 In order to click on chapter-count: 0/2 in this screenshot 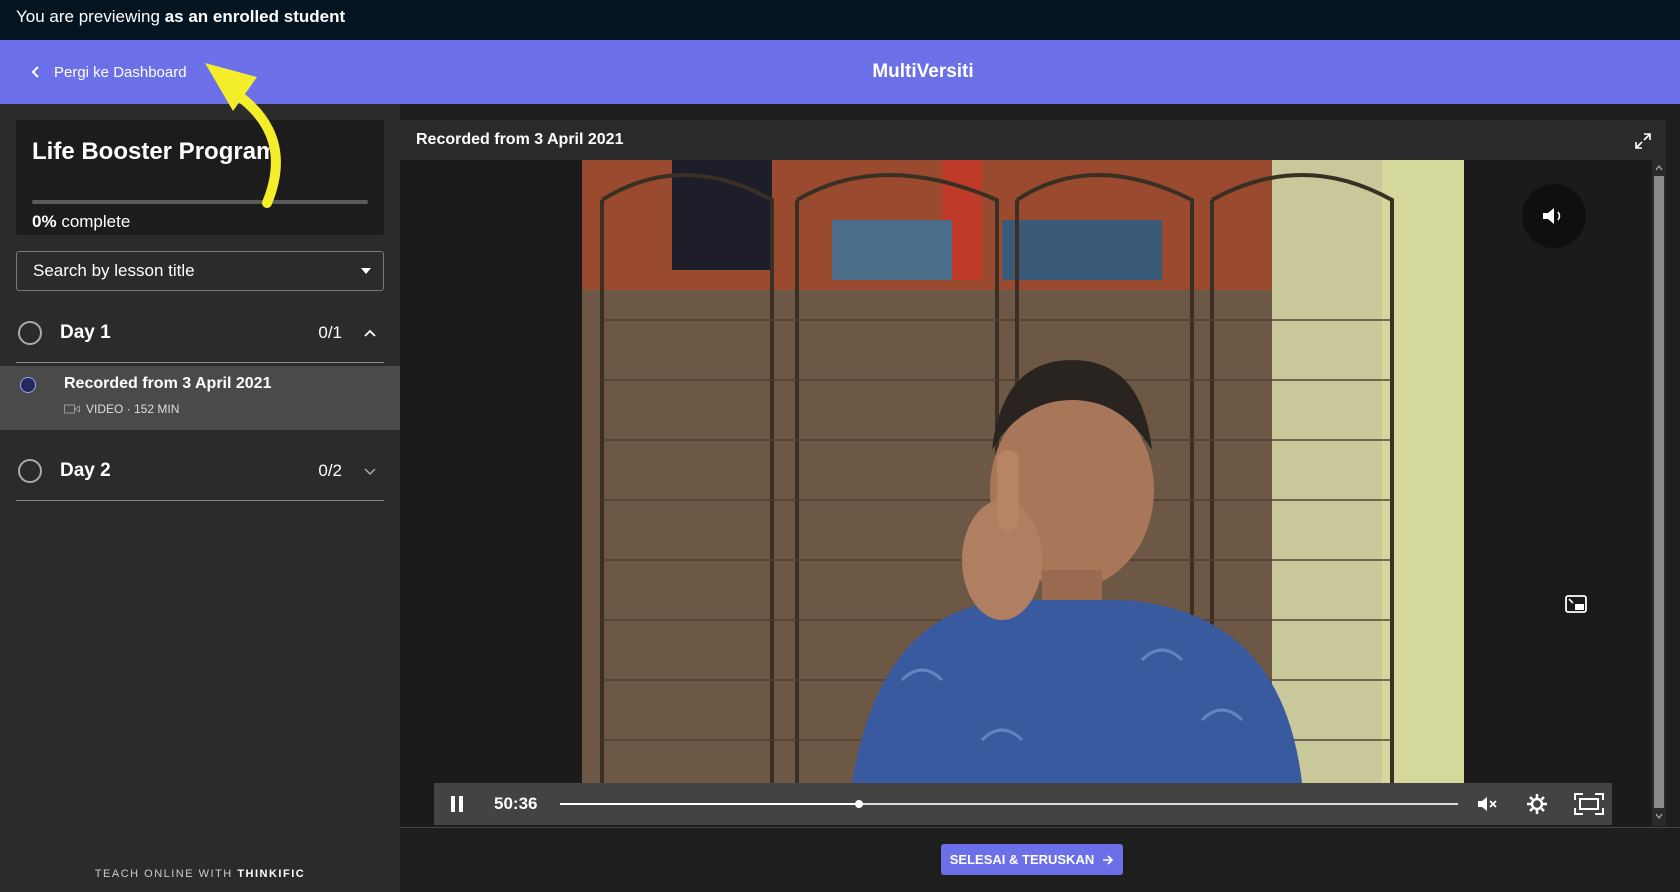, I will do `click(330, 470)`.